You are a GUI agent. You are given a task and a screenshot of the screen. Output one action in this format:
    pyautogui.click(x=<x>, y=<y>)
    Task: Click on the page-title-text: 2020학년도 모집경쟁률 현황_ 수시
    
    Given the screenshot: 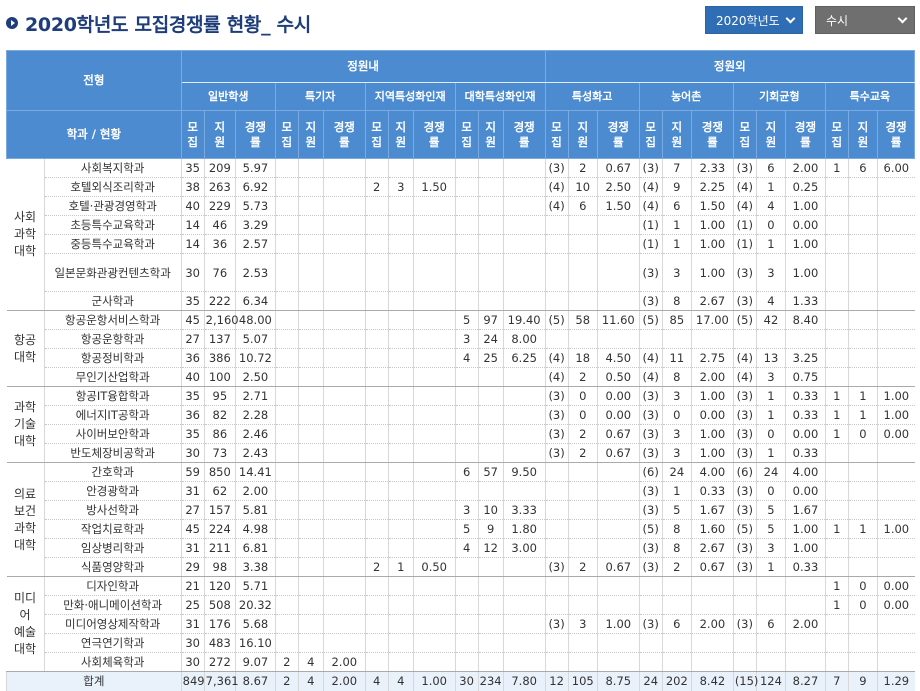 What is the action you would take?
    pyautogui.click(x=168, y=24)
    